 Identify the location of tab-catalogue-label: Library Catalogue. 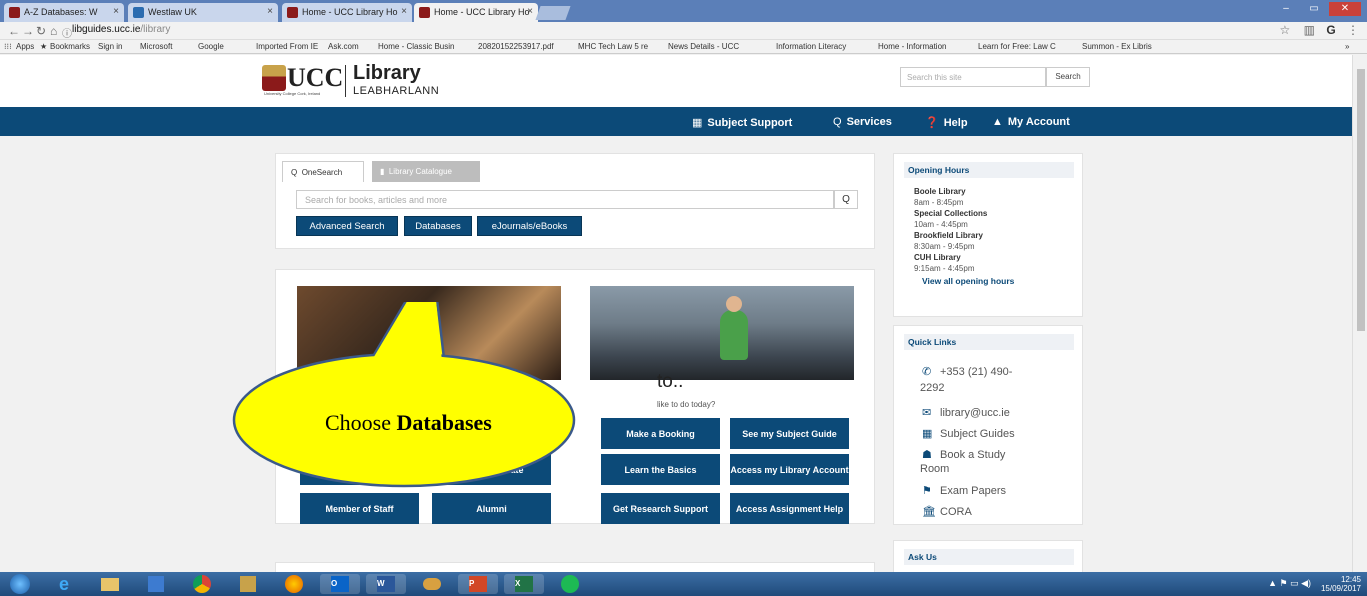
(420, 171).